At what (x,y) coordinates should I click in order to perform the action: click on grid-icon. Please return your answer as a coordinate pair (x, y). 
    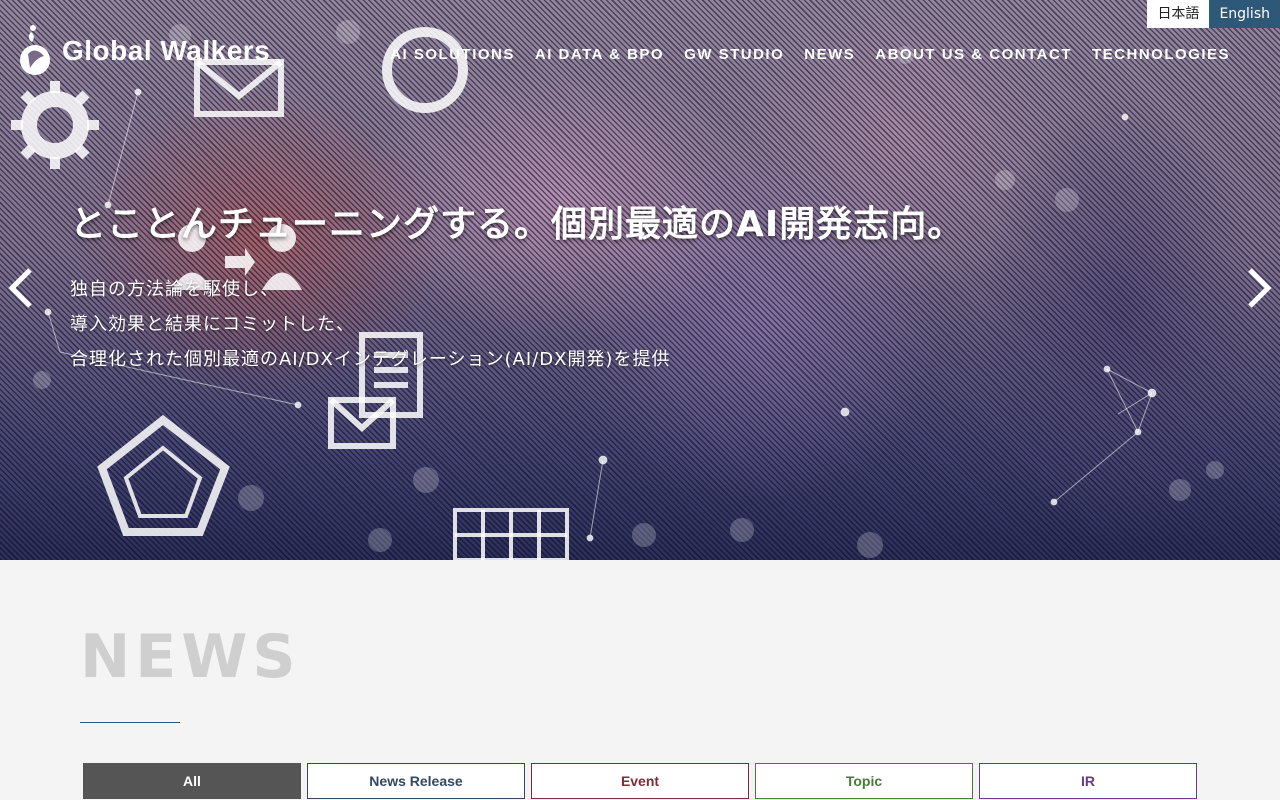
    Looking at the image, I should click on (511, 534).